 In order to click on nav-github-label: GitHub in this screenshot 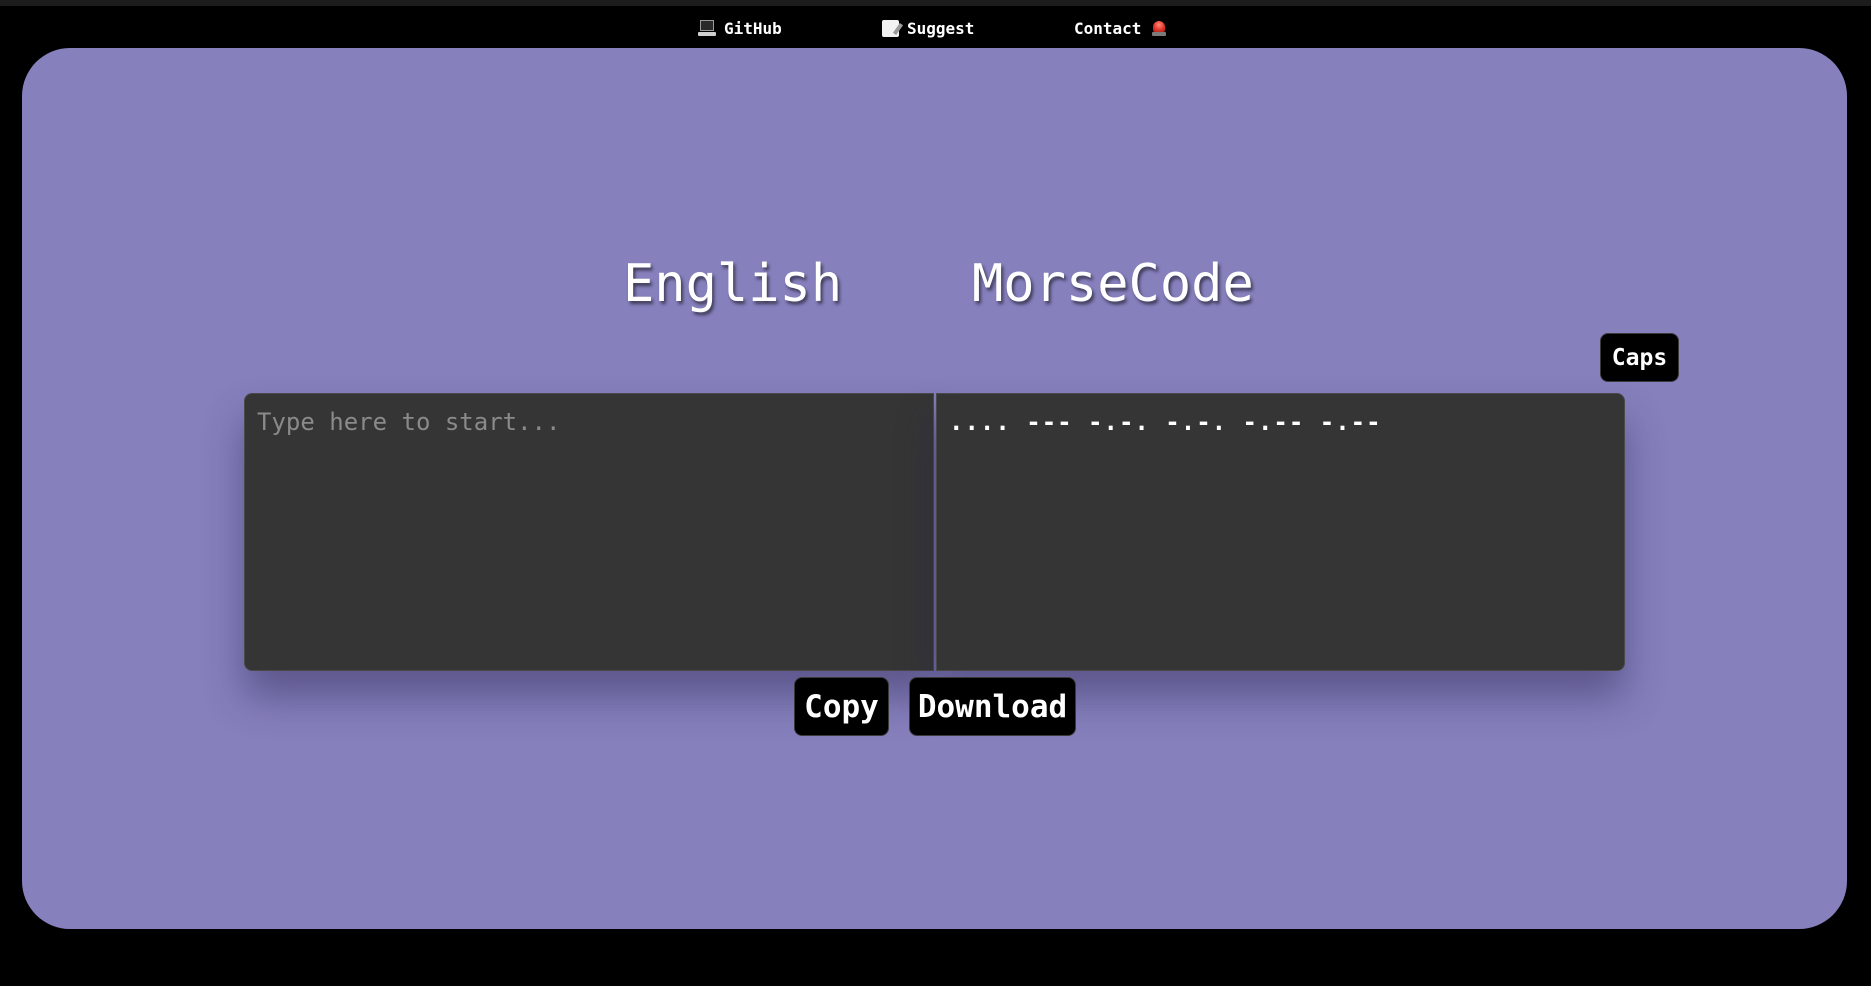, I will do `click(753, 28)`.